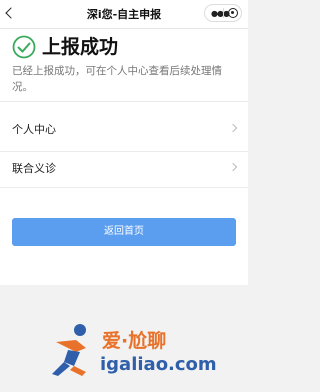 The width and height of the screenshot is (320, 392). I want to click on watermark: 爱·尬聊 igaliao.com, so click(143, 352).